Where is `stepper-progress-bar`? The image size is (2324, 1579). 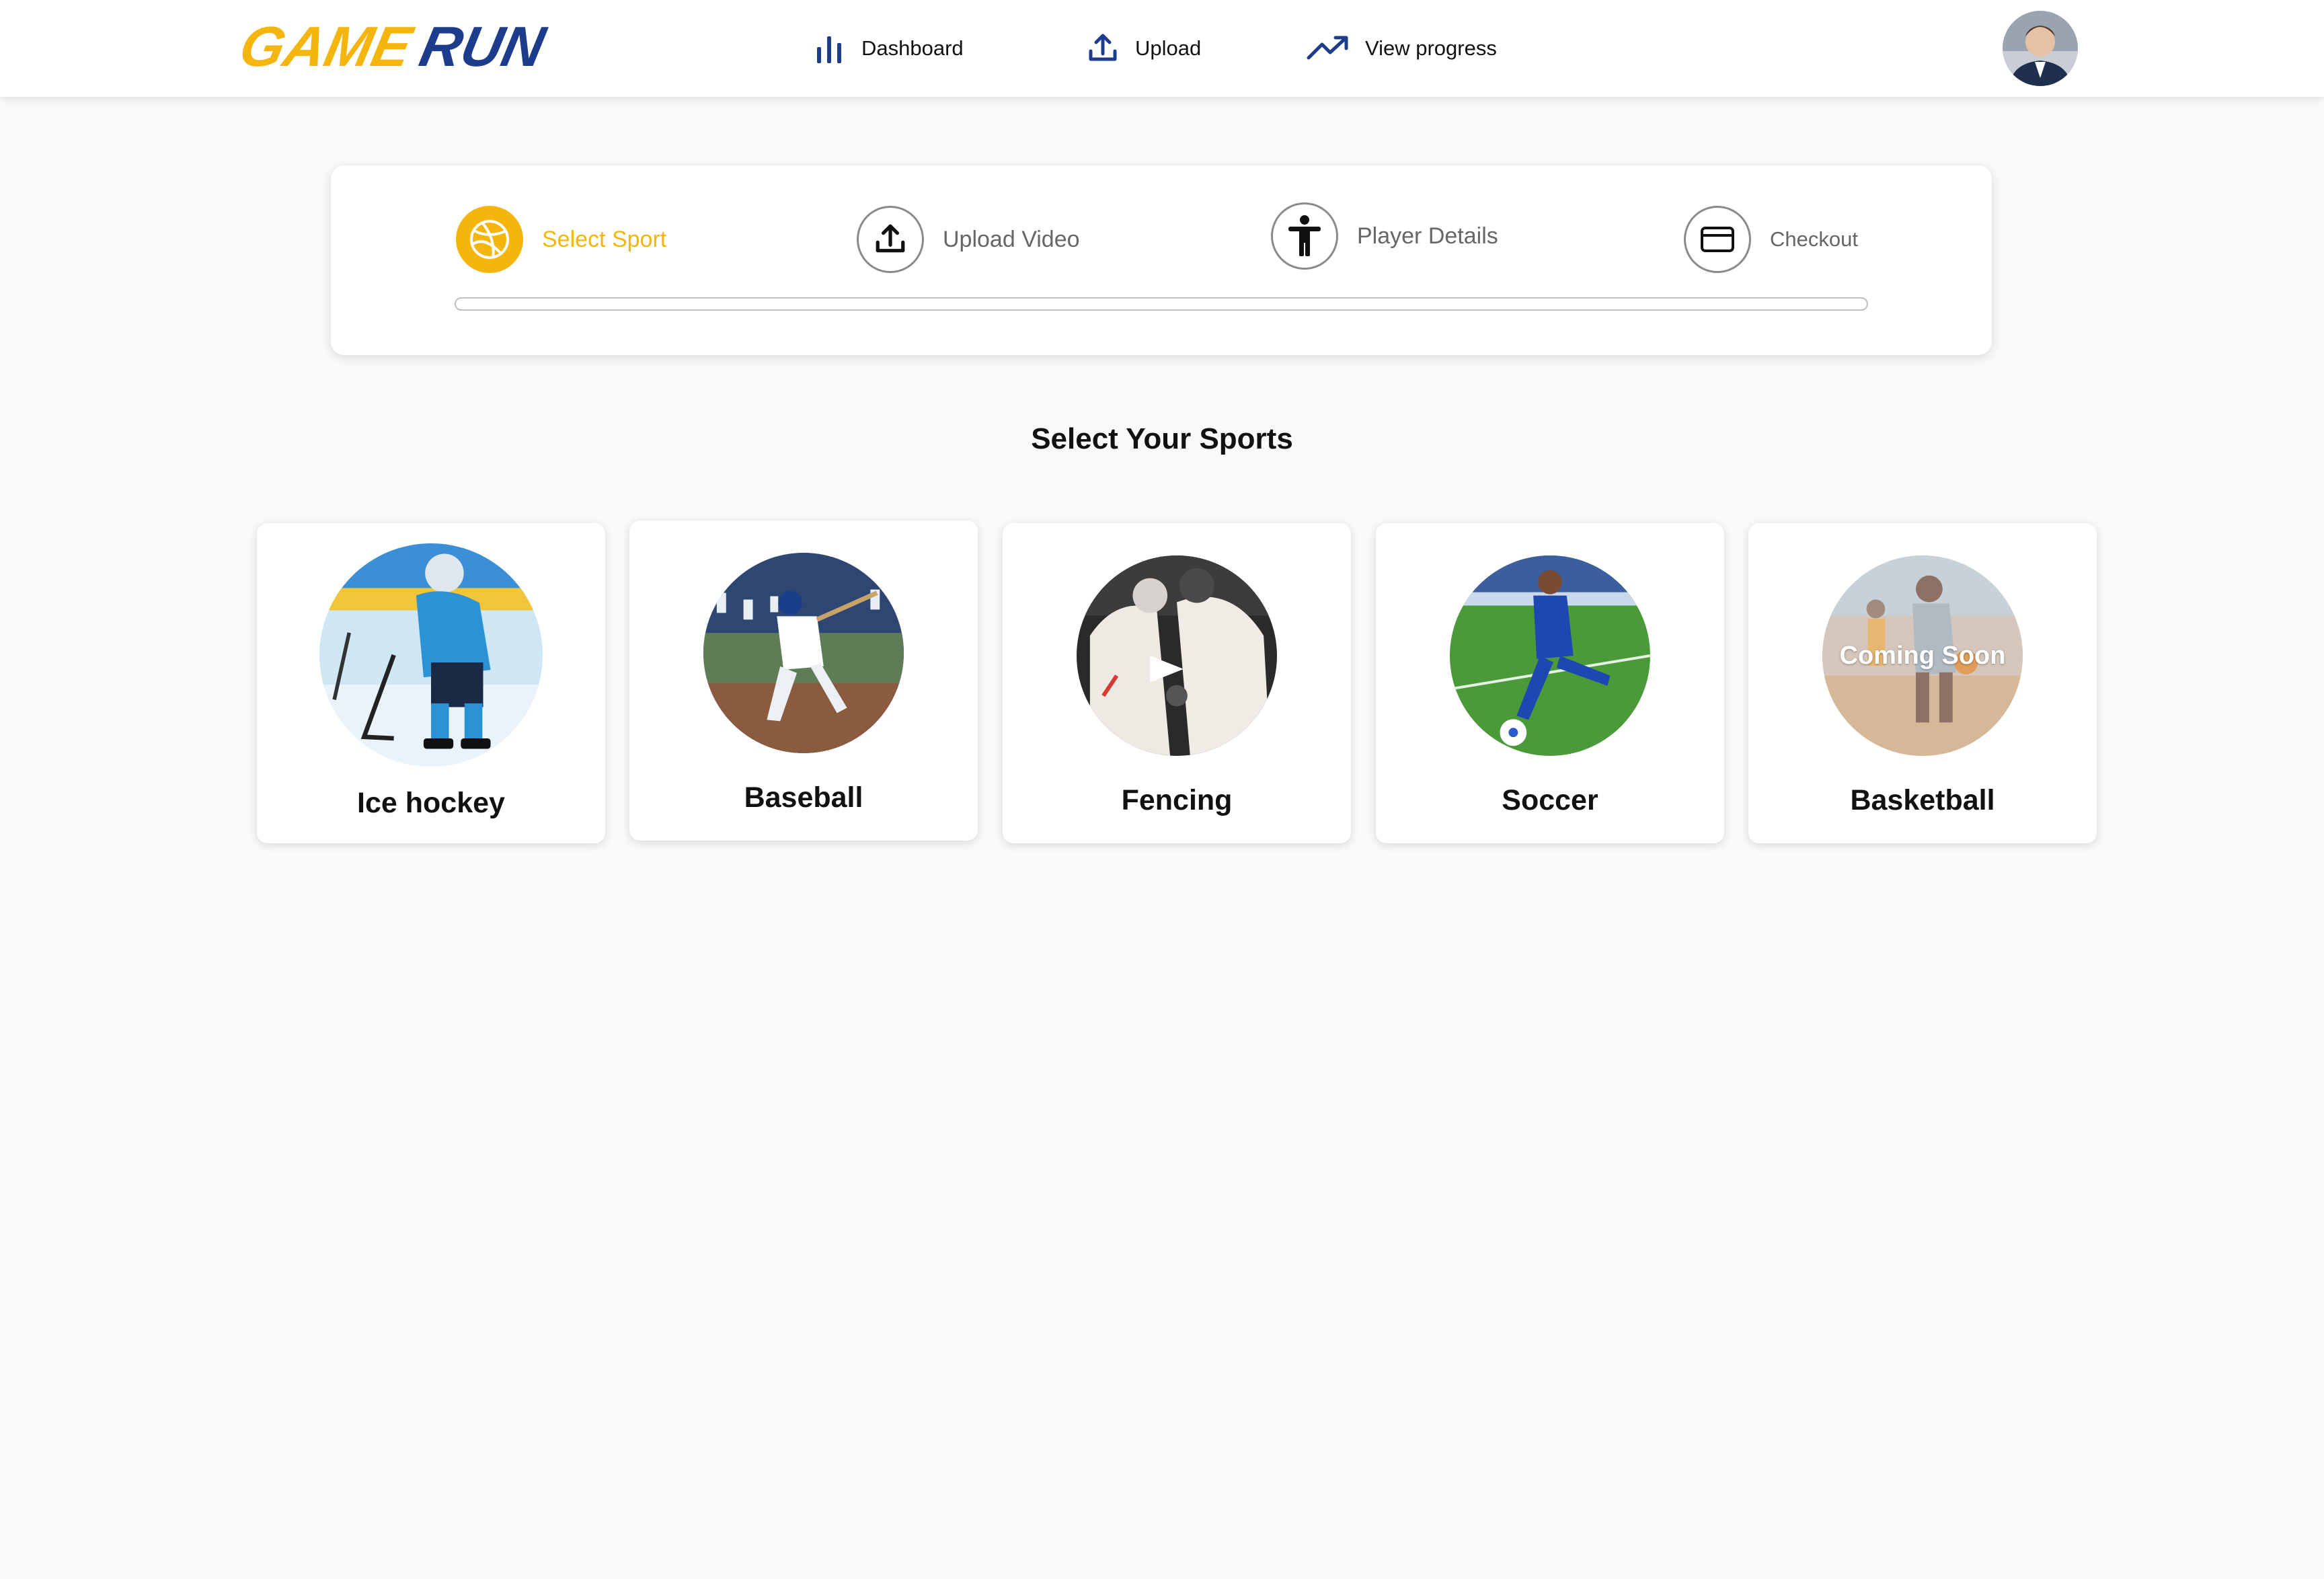 stepper-progress-bar is located at coordinates (1161, 304).